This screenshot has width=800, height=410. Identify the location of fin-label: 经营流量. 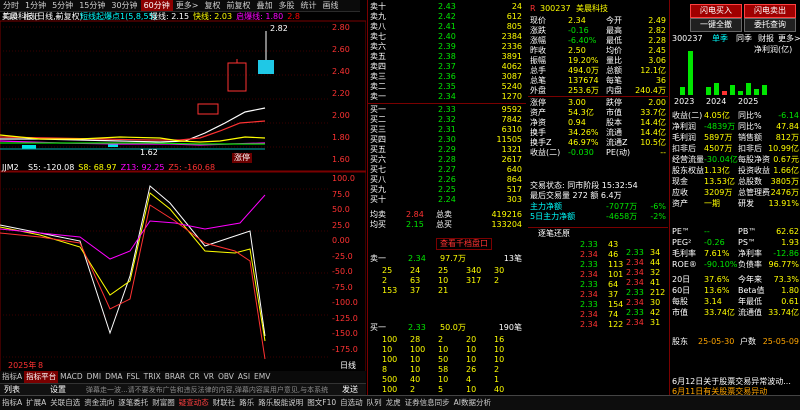
(688, 159).